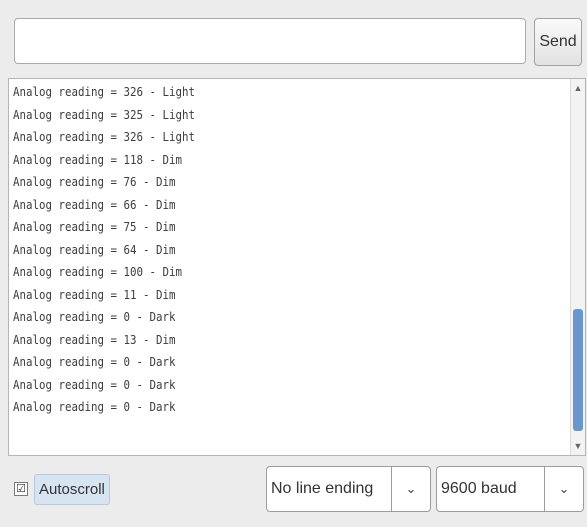  I want to click on output-line: Analog reading = 325 - Light, so click(104, 114).